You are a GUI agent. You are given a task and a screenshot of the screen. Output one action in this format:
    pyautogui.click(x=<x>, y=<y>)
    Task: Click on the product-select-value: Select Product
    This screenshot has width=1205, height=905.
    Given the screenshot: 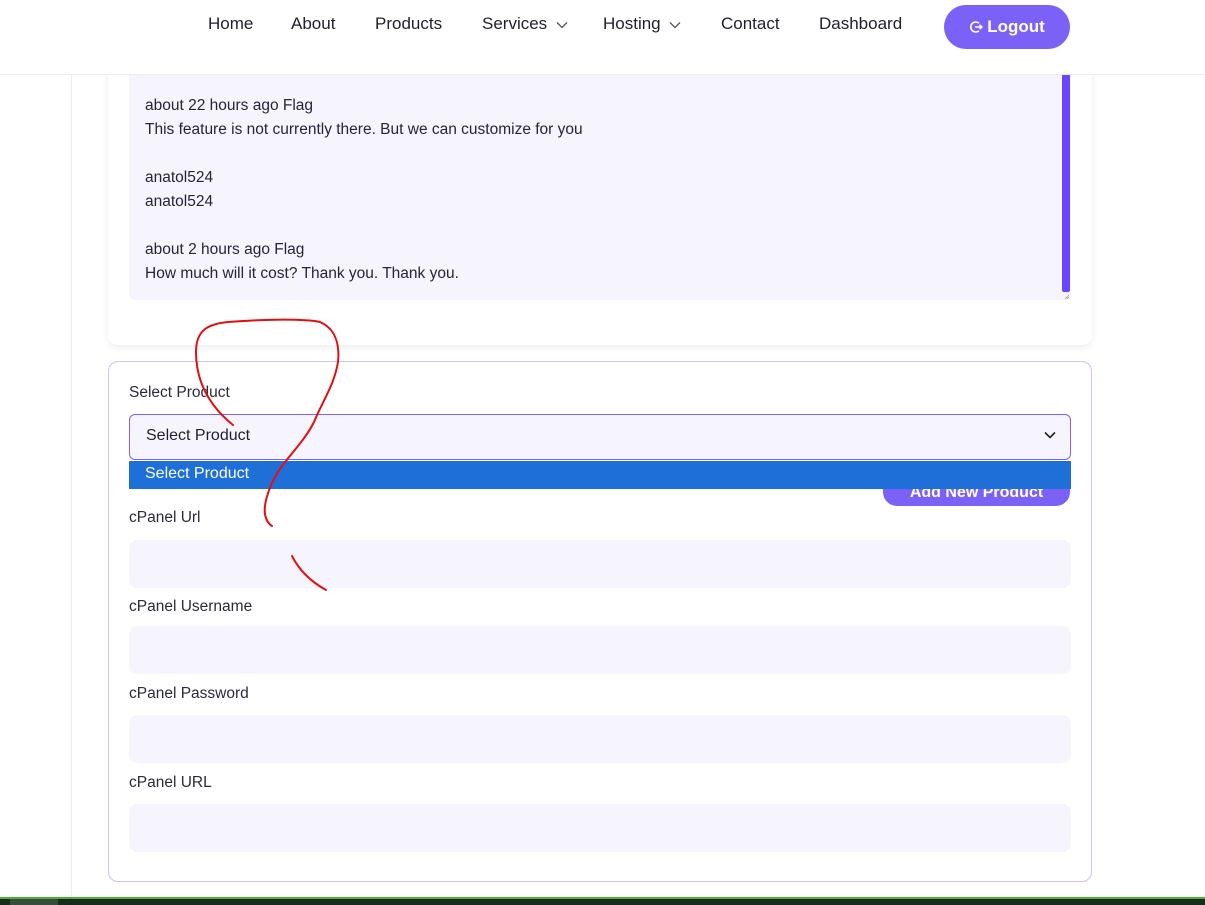 What is the action you would take?
    pyautogui.click(x=198, y=435)
    